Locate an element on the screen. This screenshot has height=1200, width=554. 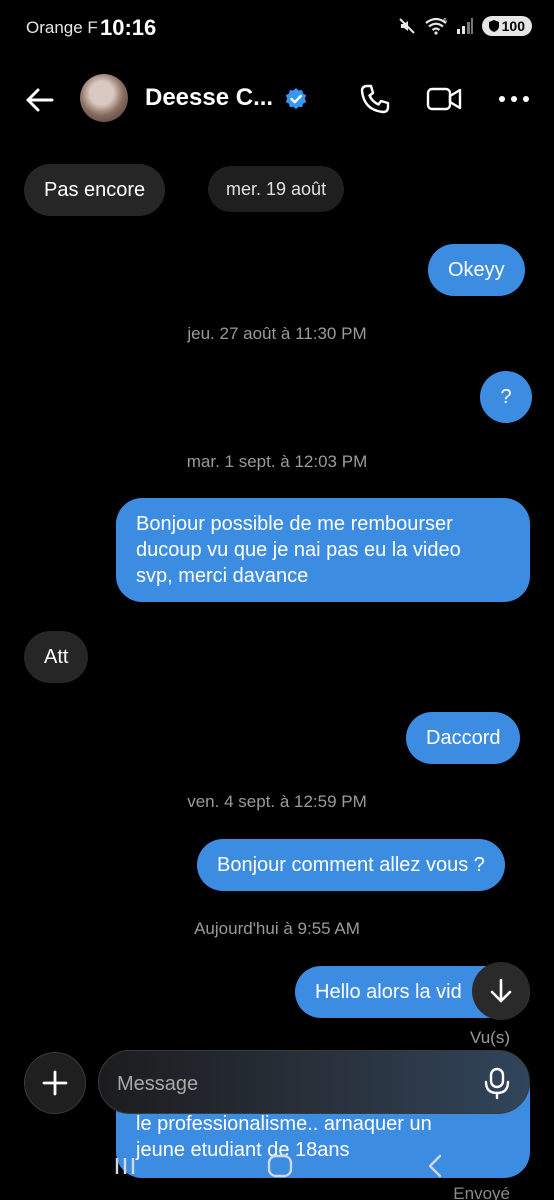
message-composer is located at coordinates (314, 1082).